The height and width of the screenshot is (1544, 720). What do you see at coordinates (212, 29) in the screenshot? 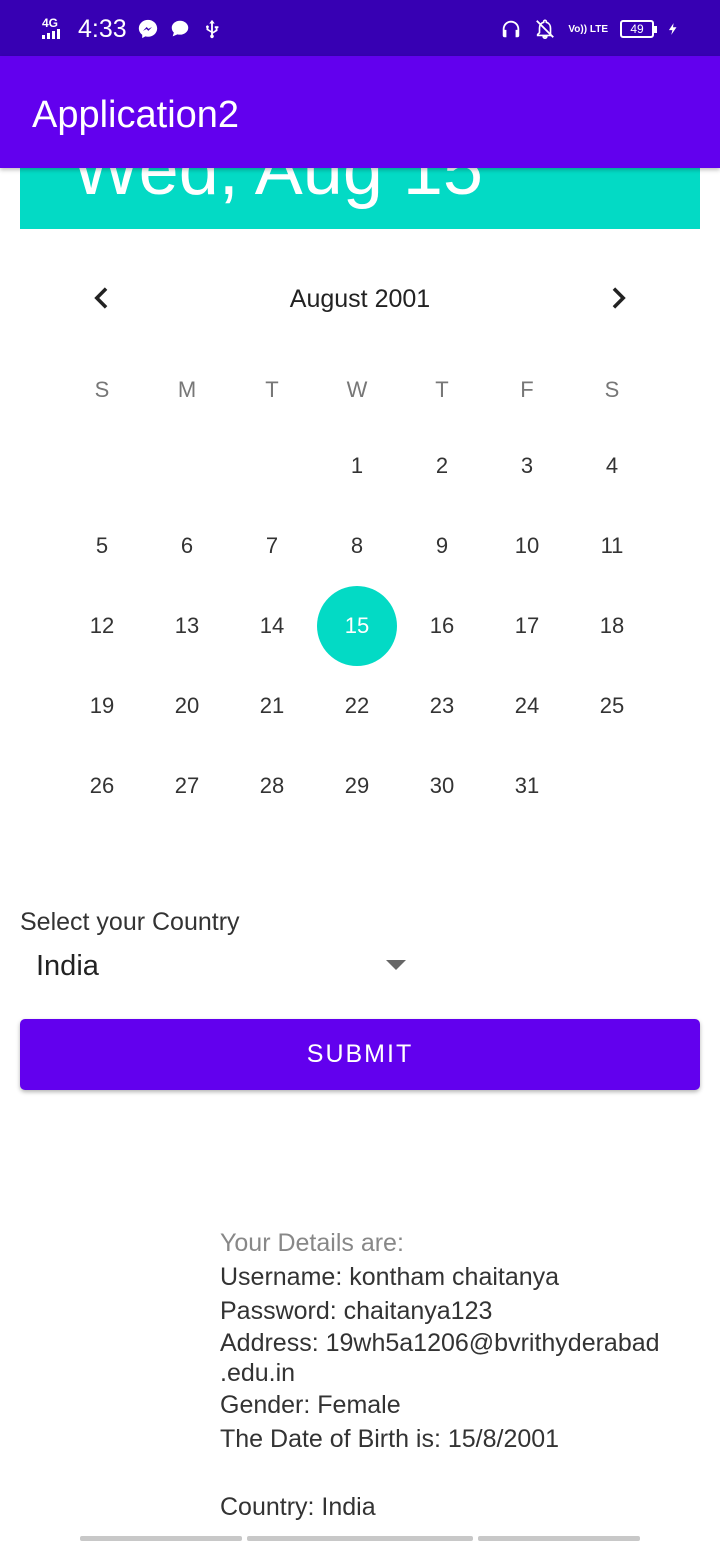
I see `usb-icon` at bounding box center [212, 29].